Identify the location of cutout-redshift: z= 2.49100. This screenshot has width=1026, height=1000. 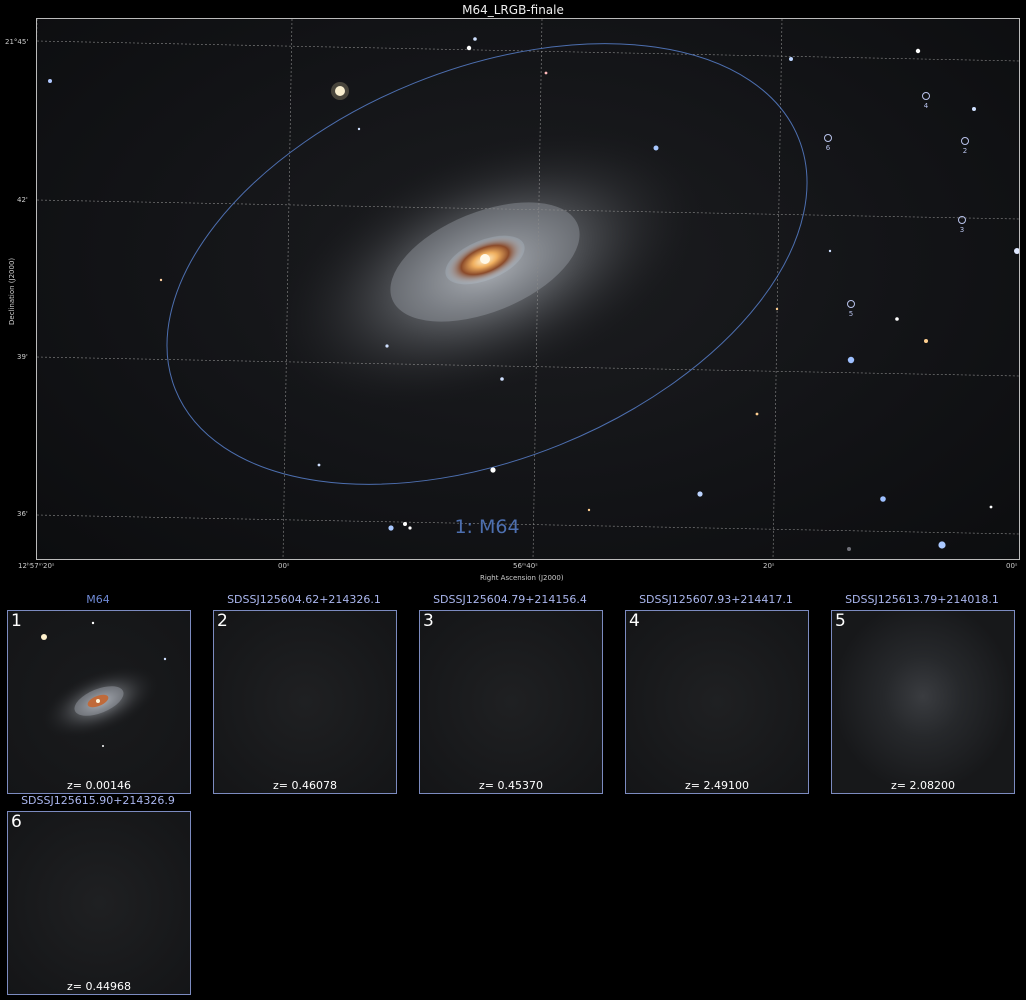
(717, 785).